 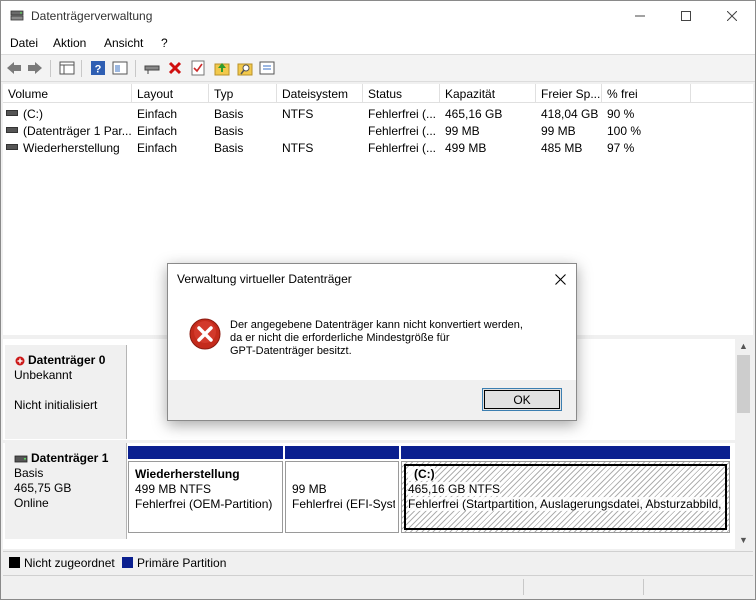 I want to click on minimize-button, so click(x=640, y=16).